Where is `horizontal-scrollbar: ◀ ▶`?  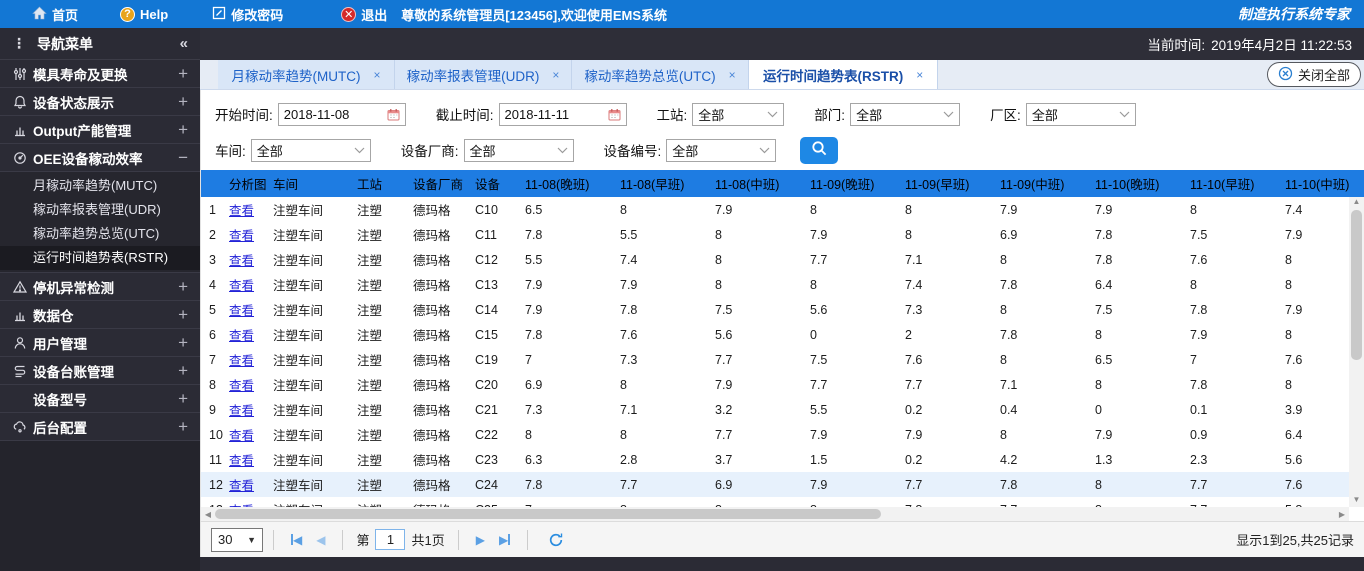
horizontal-scrollbar: ◀ ▶ is located at coordinates (775, 514).